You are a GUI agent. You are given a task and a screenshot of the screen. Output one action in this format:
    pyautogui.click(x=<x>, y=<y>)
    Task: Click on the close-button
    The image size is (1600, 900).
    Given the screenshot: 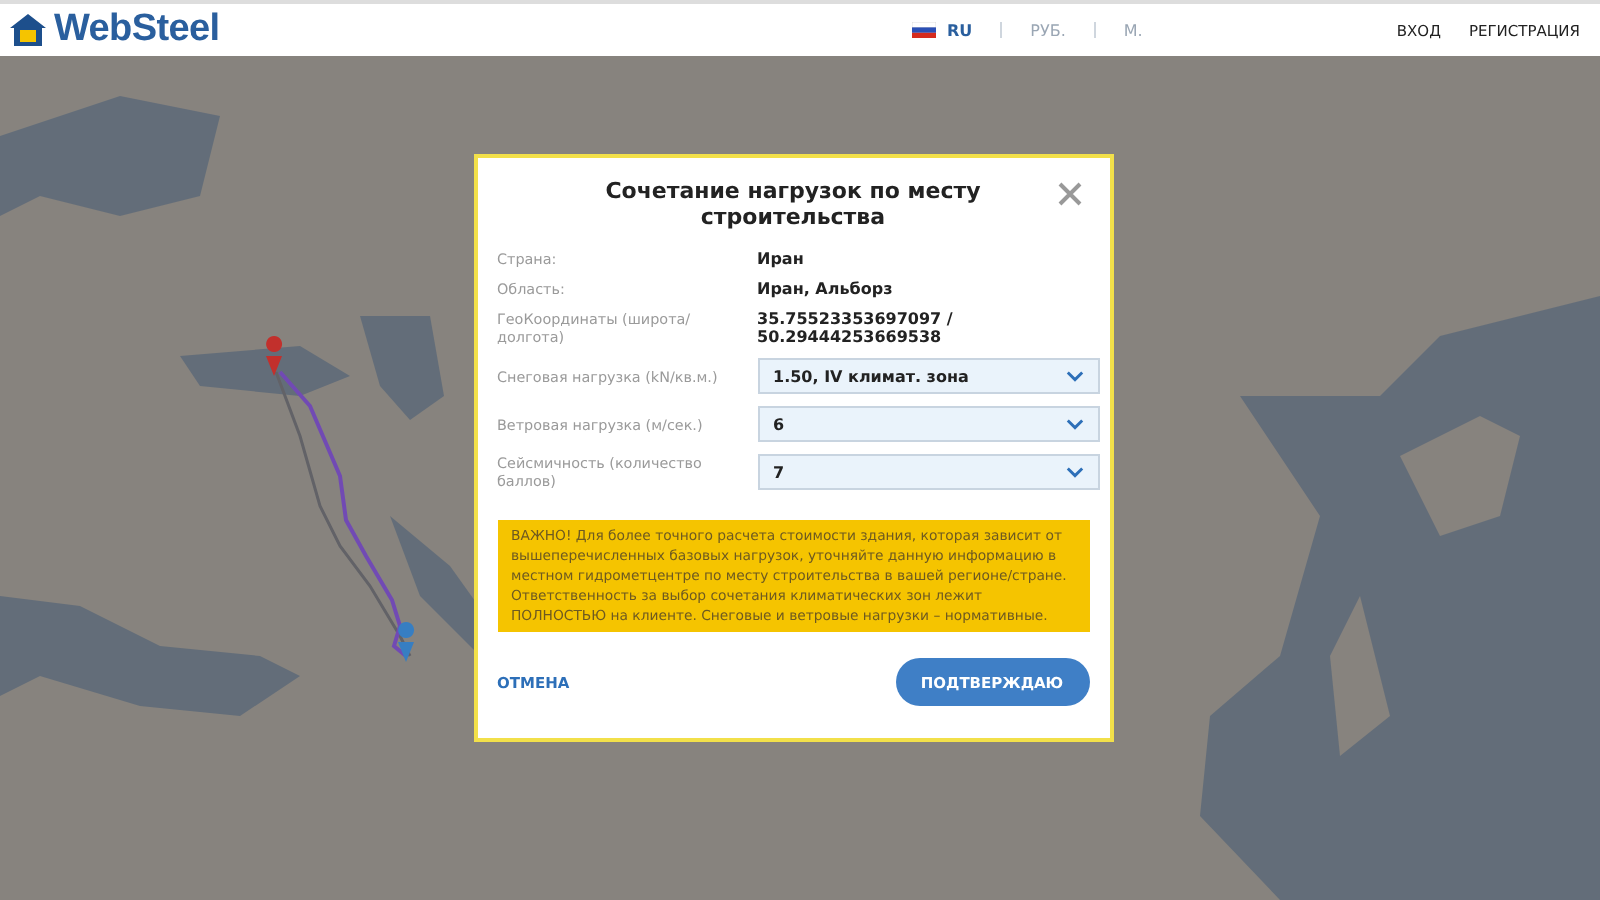 What is the action you would take?
    pyautogui.click(x=1069, y=194)
    